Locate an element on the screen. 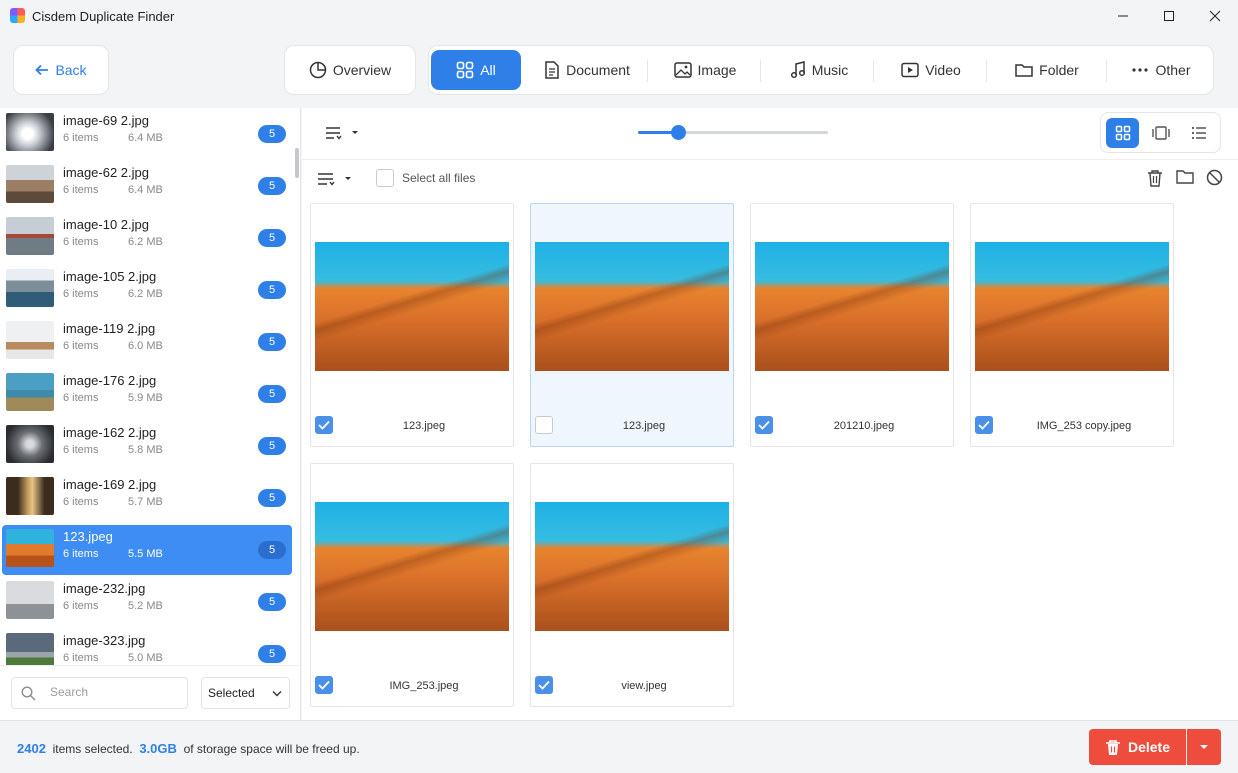  file-card: view.jpeg is located at coordinates (632, 585).